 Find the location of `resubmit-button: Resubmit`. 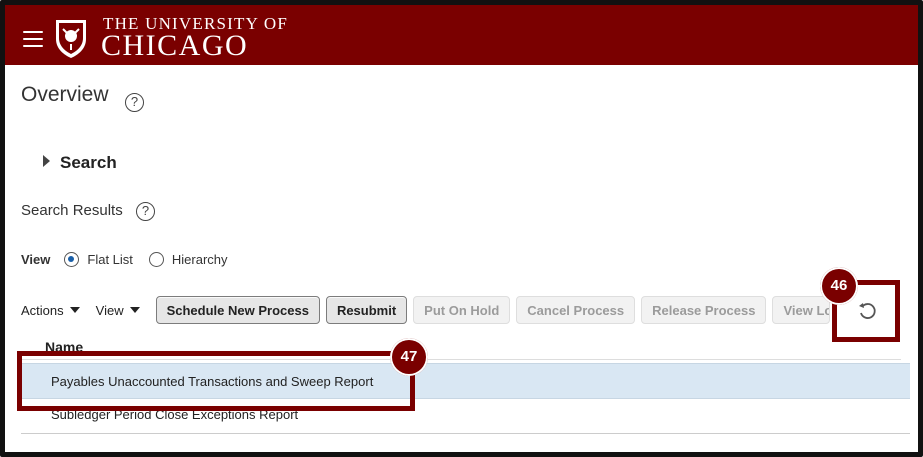

resubmit-button: Resubmit is located at coordinates (366, 310).